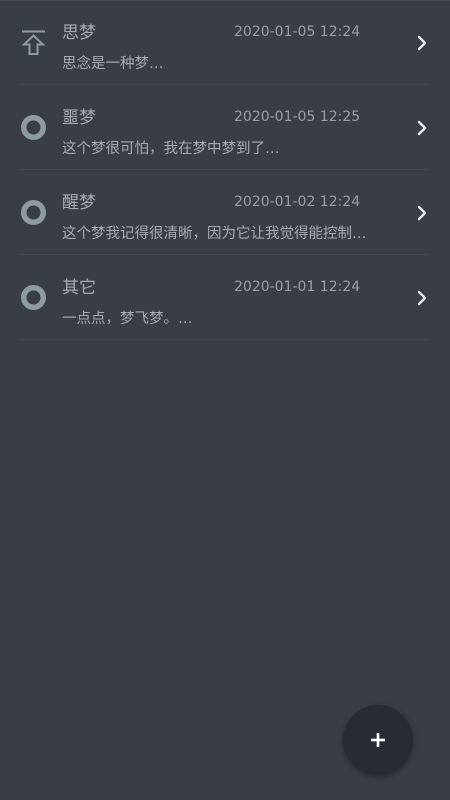  I want to click on pin-to-top-icon, so click(33, 42).